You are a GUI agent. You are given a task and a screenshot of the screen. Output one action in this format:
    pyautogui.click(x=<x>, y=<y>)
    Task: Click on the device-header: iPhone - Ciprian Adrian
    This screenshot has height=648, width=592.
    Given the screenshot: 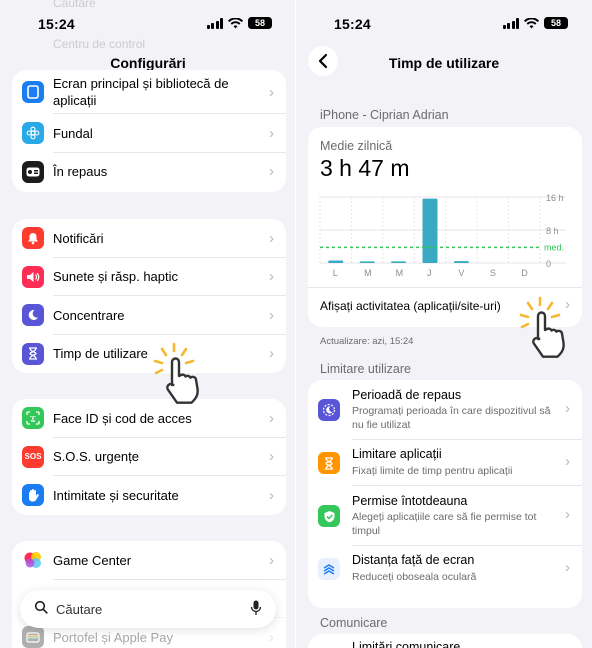 What is the action you would take?
    pyautogui.click(x=384, y=115)
    